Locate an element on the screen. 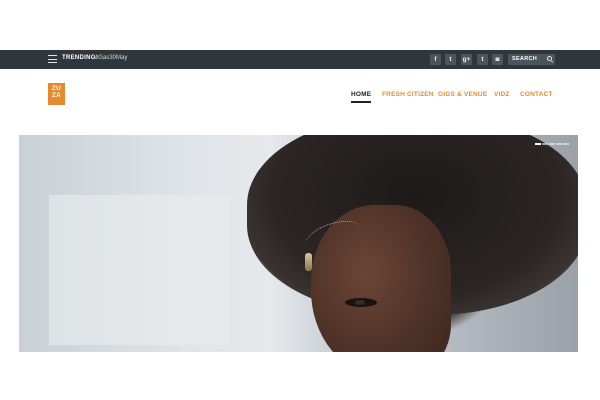 Image resolution: width=600 pixels, height=400 pixels. tumblr-icon: t is located at coordinates (482, 59).